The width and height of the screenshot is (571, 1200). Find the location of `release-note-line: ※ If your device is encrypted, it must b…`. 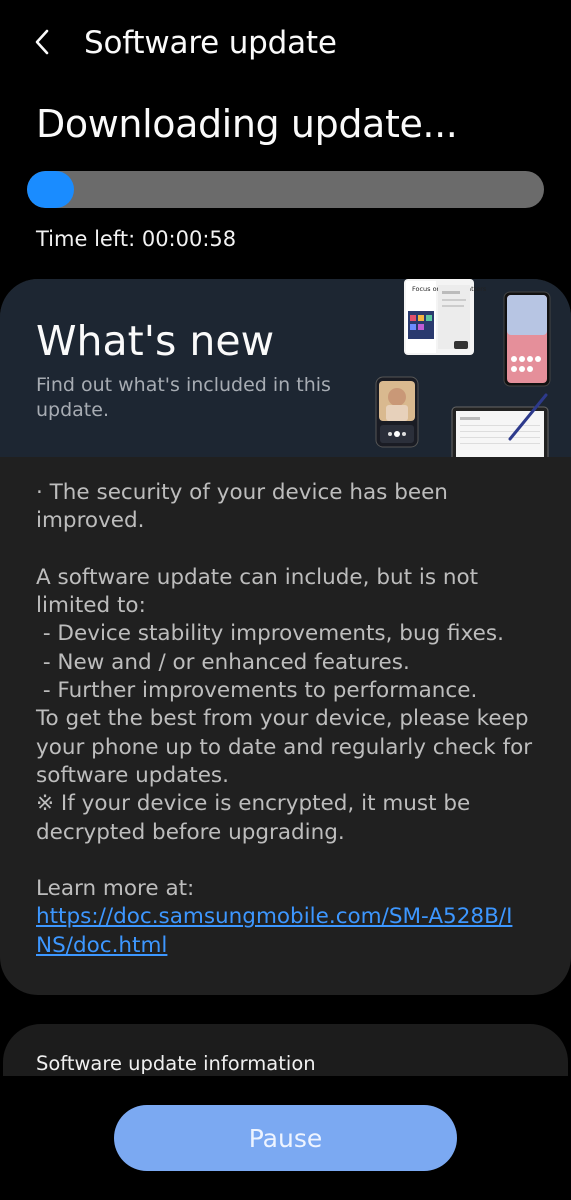

release-note-line: ※ If your device is encrypted, it must b… is located at coordinates (257, 818).